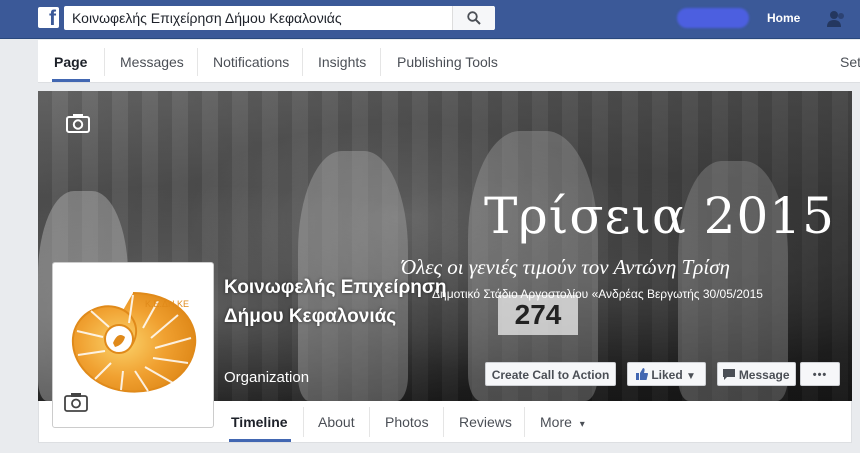 Image resolution: width=860 pixels, height=453 pixels. What do you see at coordinates (152, 62) in the screenshot?
I see `nav-messages: Messages` at bounding box center [152, 62].